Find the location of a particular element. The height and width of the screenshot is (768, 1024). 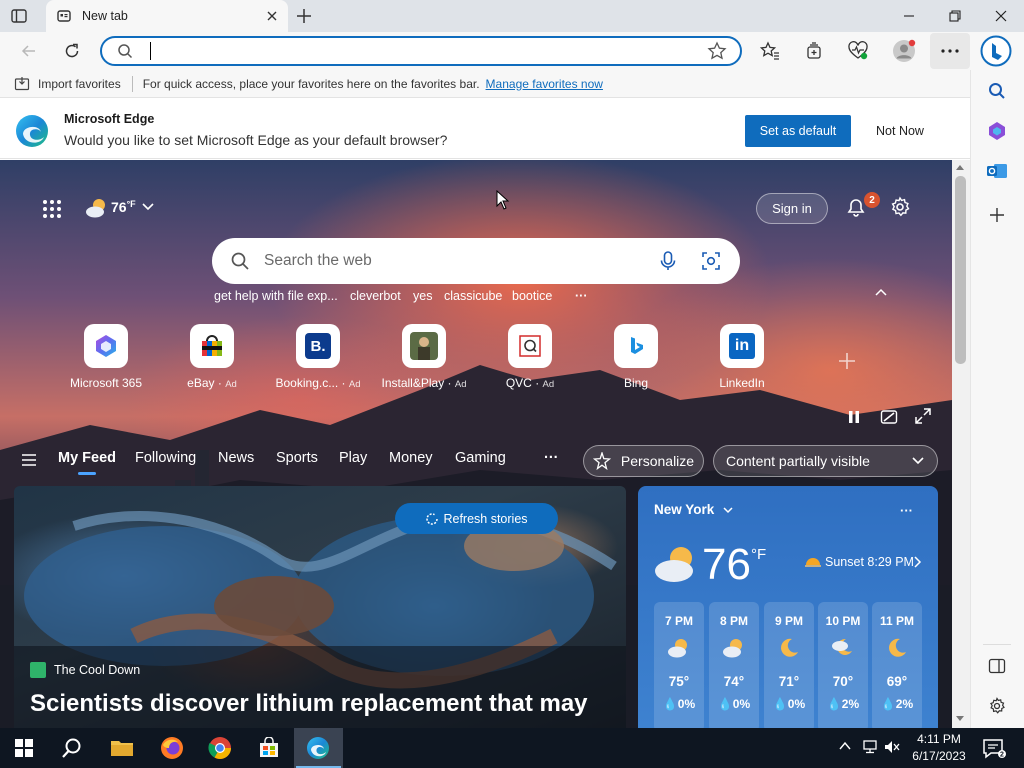

quick-link-label: LinkedIn is located at coordinates (742, 383).